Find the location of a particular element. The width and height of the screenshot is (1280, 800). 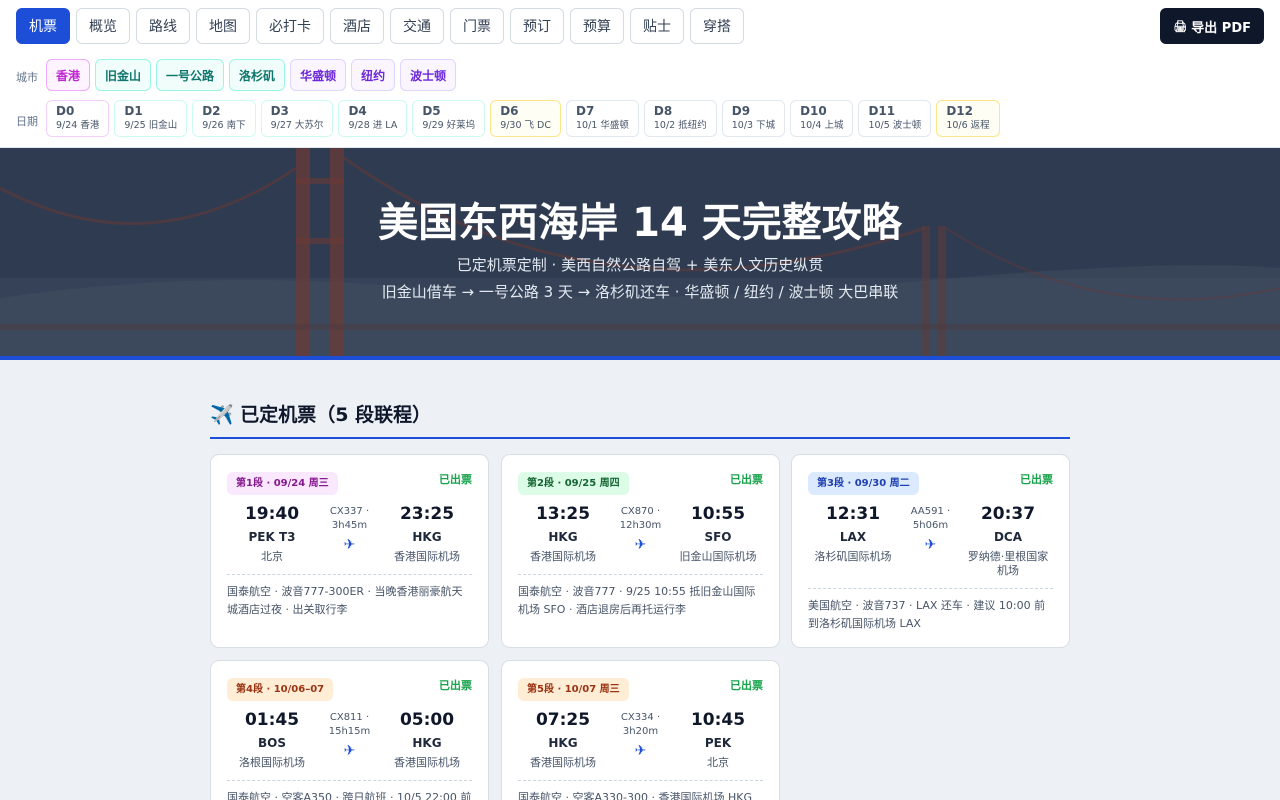

airplane-icon: ✈️ is located at coordinates (222, 415).